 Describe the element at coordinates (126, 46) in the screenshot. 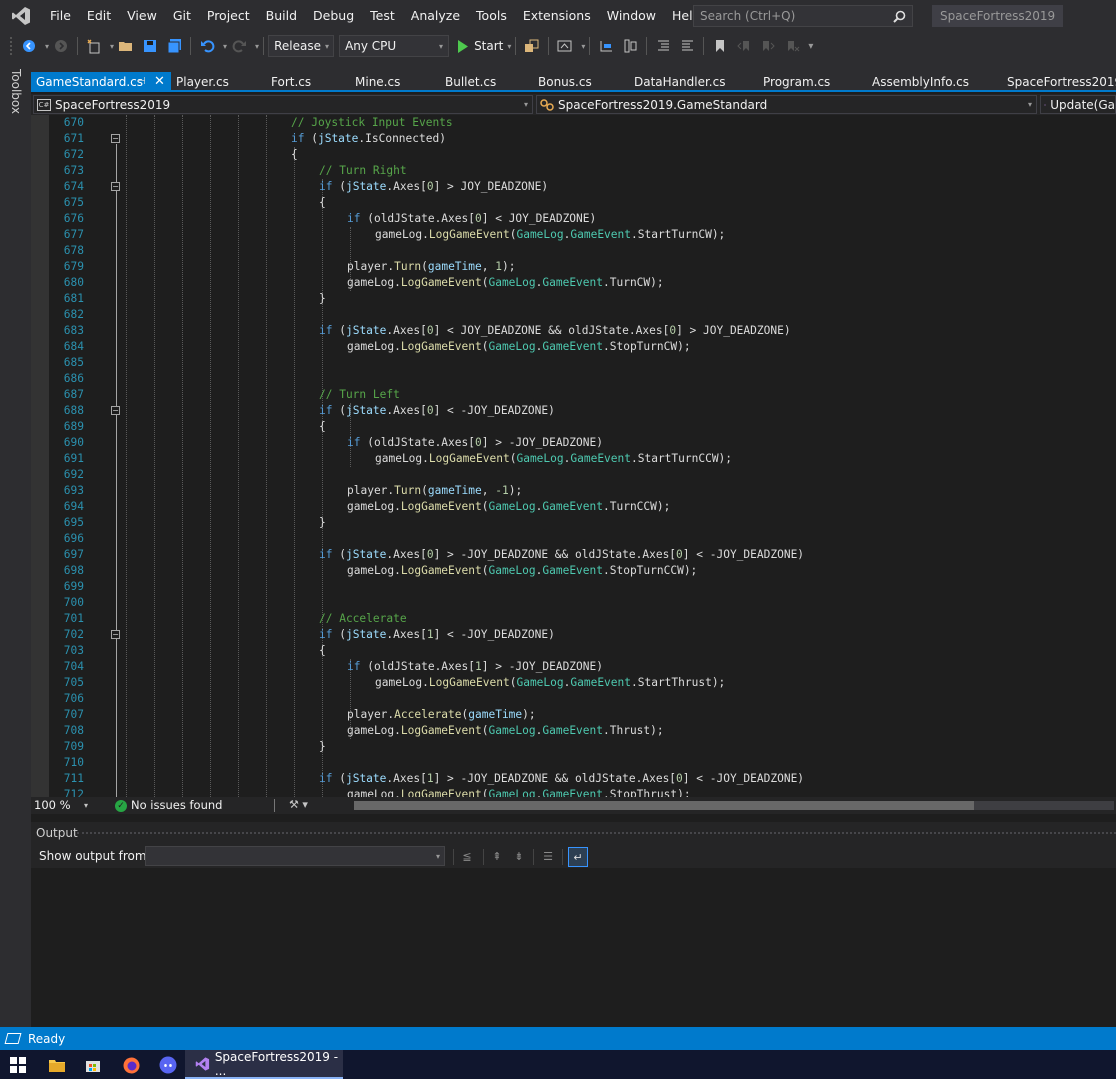

I see `open-folder-icon` at that location.